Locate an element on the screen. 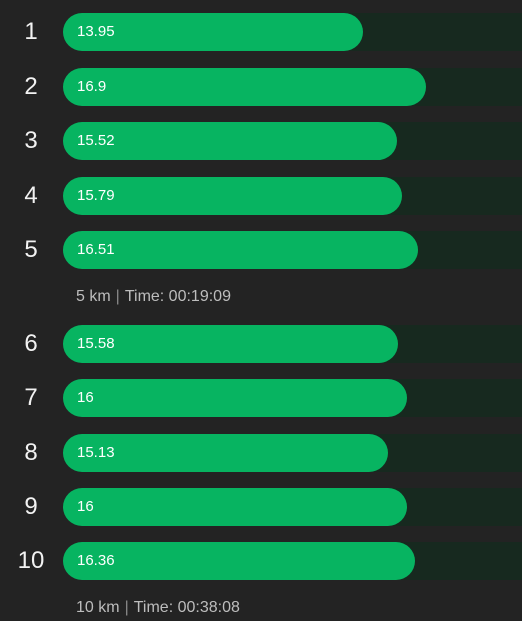  bar-row: 4 15.79 is located at coordinates (261, 196).